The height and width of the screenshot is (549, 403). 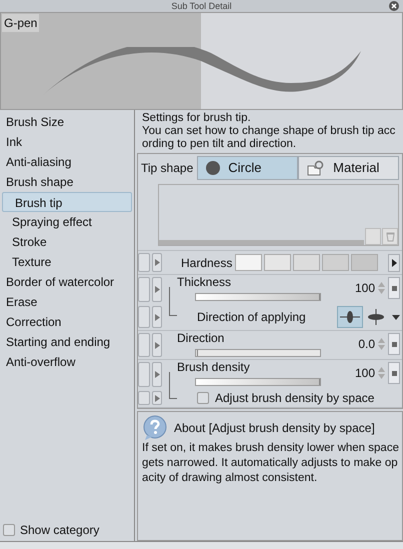 I want to click on vertical-blob-icon, so click(x=376, y=317).